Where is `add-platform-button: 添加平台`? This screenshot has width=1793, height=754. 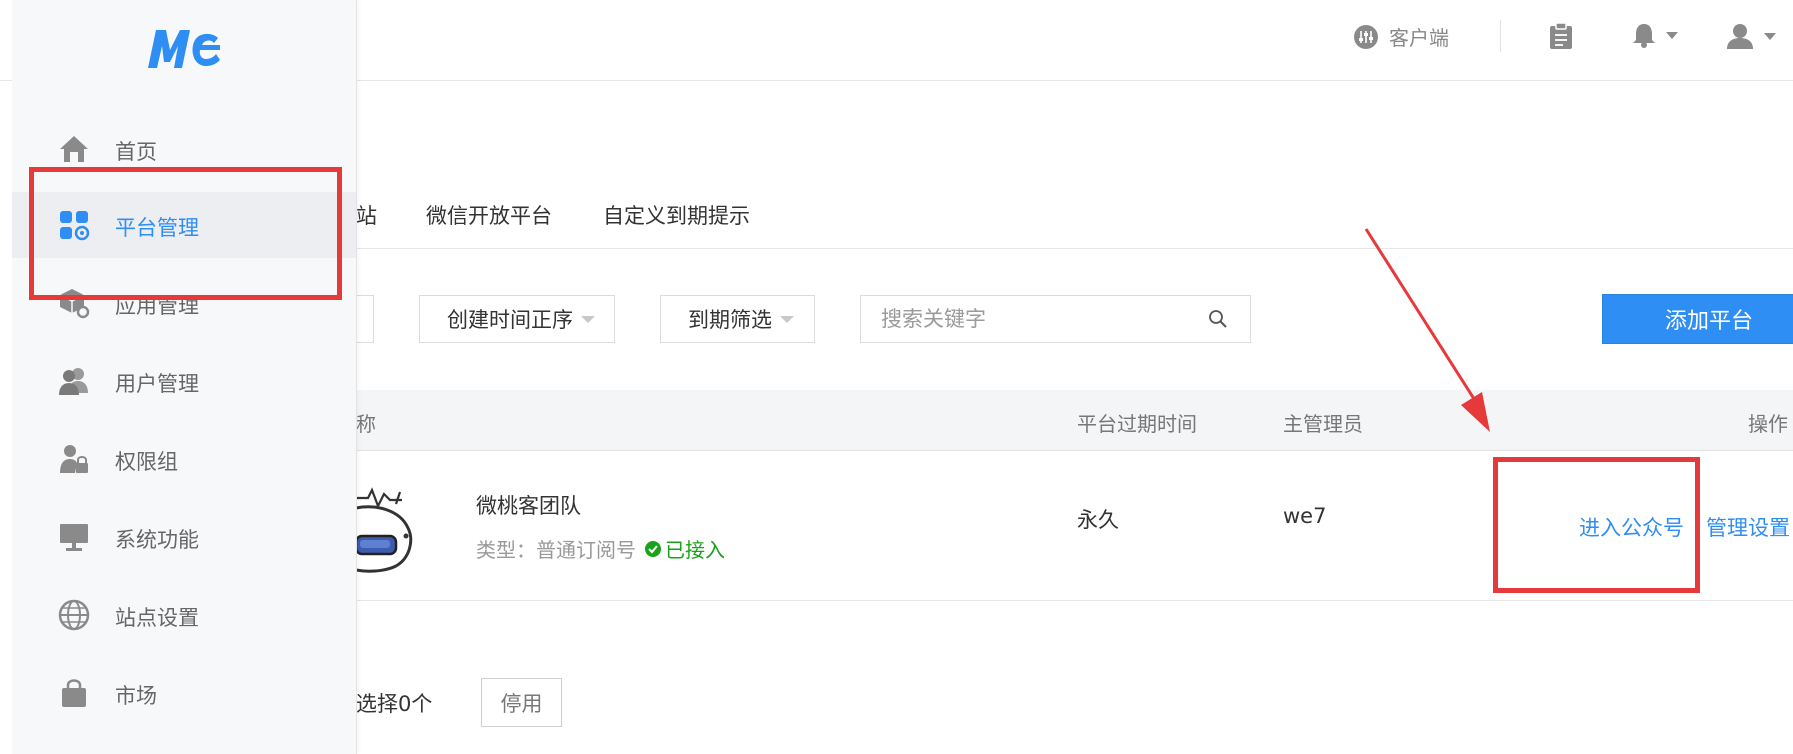 add-platform-button: 添加平台 is located at coordinates (1697, 319).